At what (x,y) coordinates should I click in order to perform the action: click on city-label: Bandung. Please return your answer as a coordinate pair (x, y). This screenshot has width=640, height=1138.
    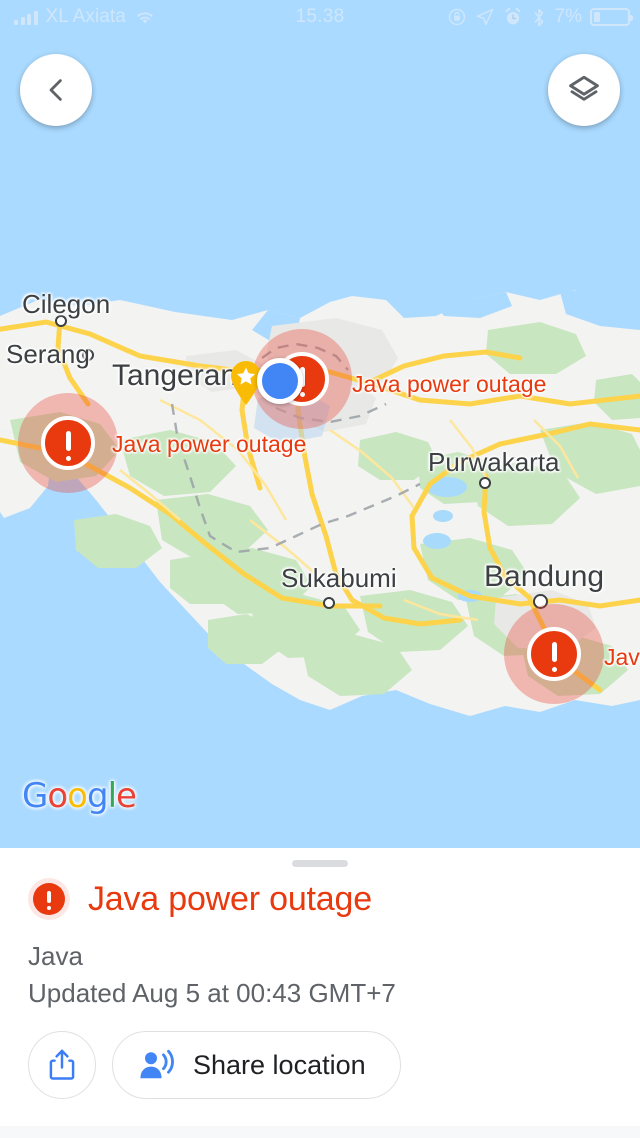
    Looking at the image, I should click on (544, 576).